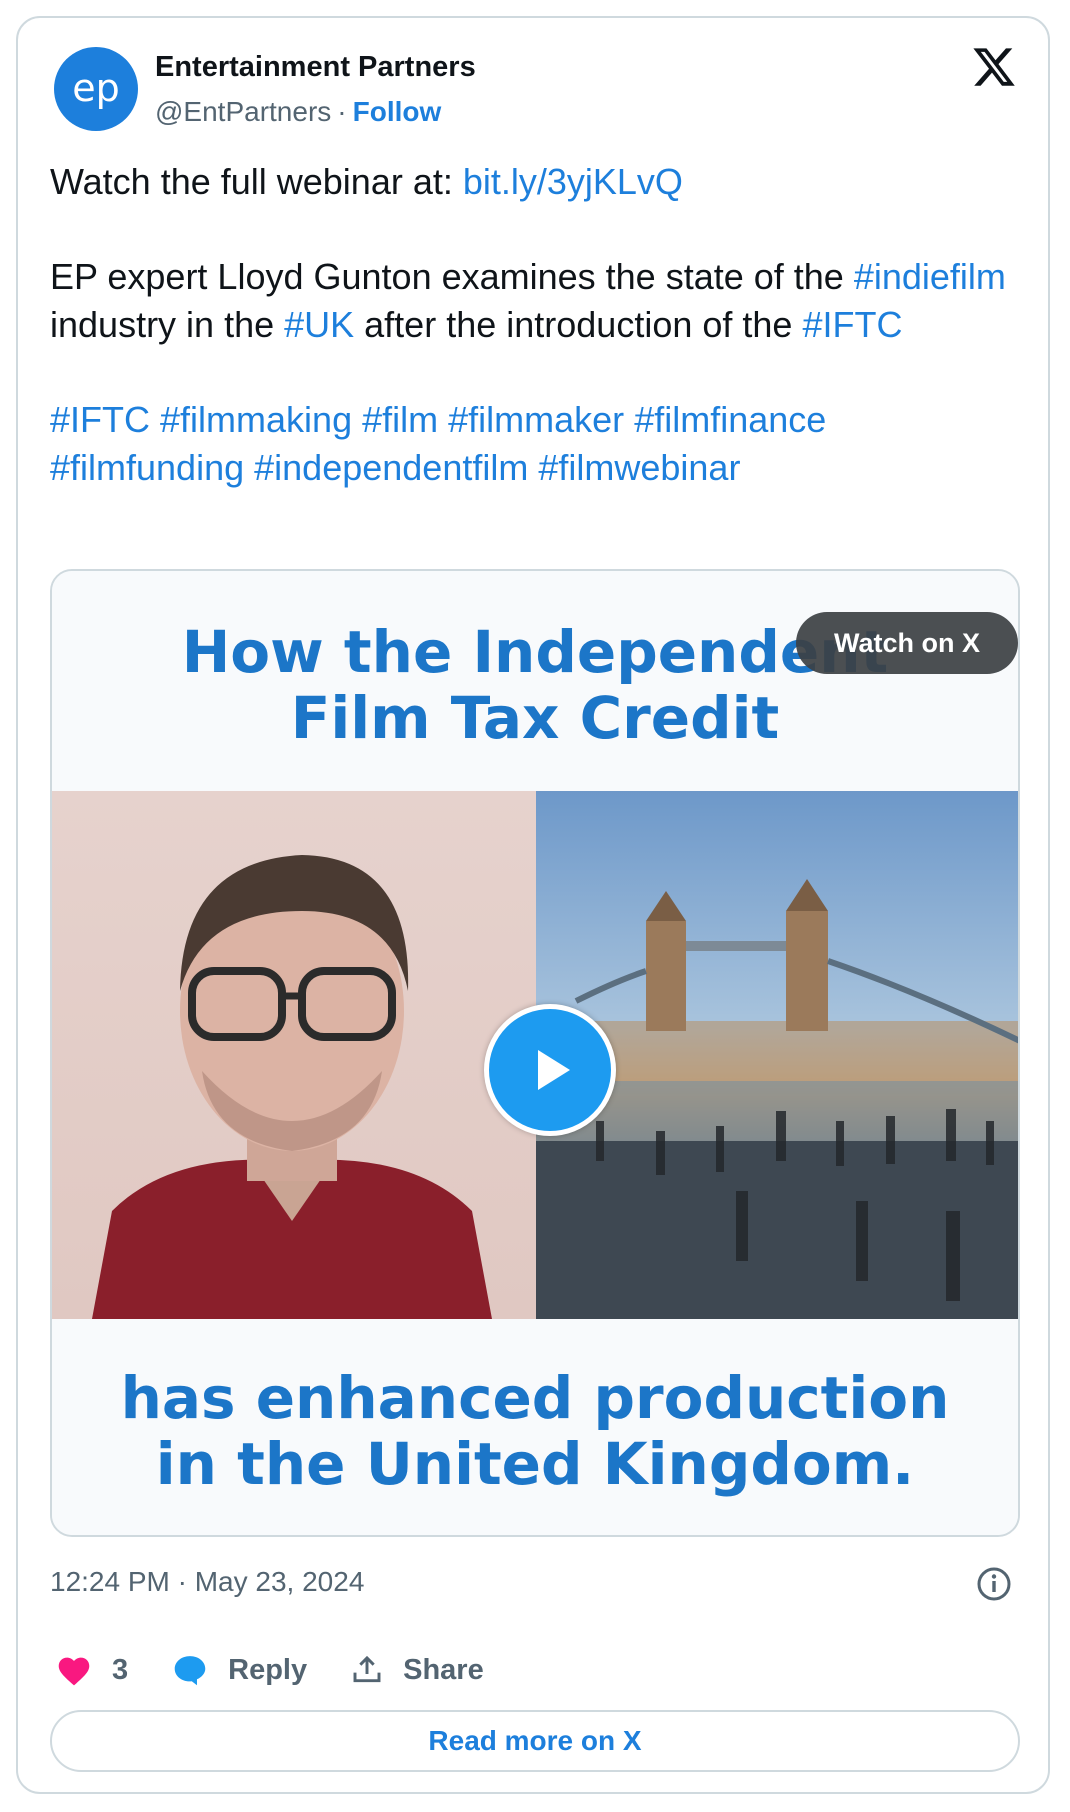  Describe the element at coordinates (268, 1669) in the screenshot. I see `reply-label: Reply` at that location.